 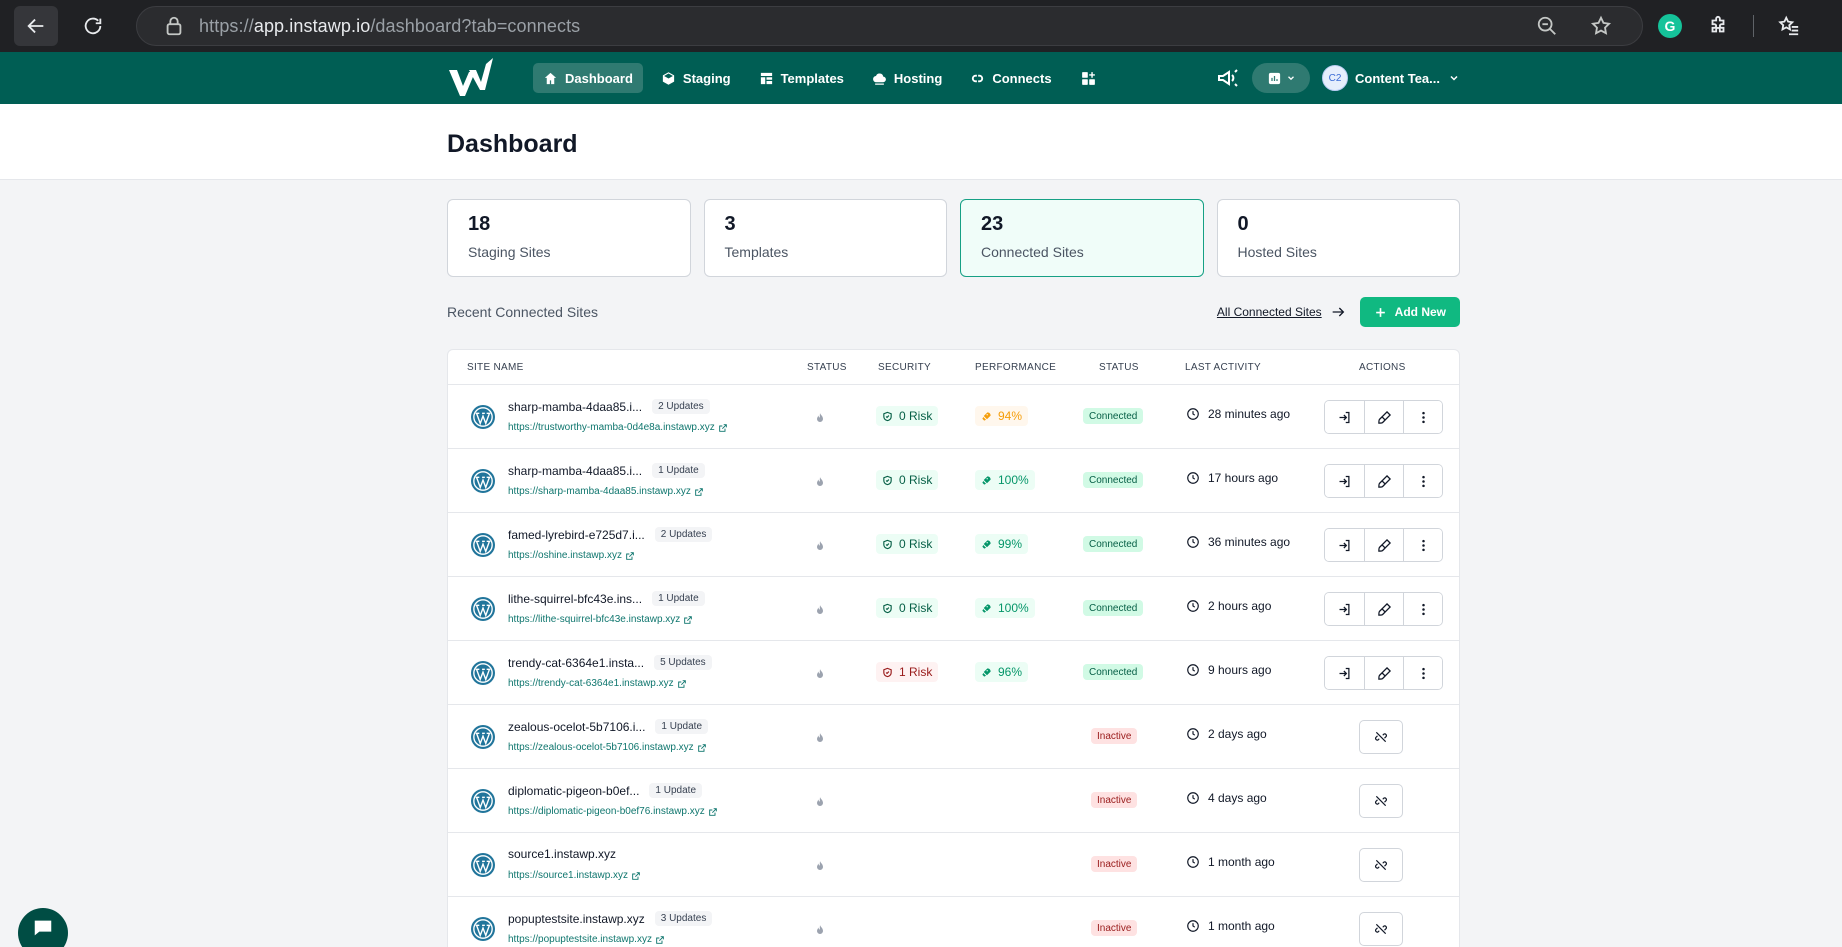 I want to click on grammarly-extension: G, so click(x=1670, y=26).